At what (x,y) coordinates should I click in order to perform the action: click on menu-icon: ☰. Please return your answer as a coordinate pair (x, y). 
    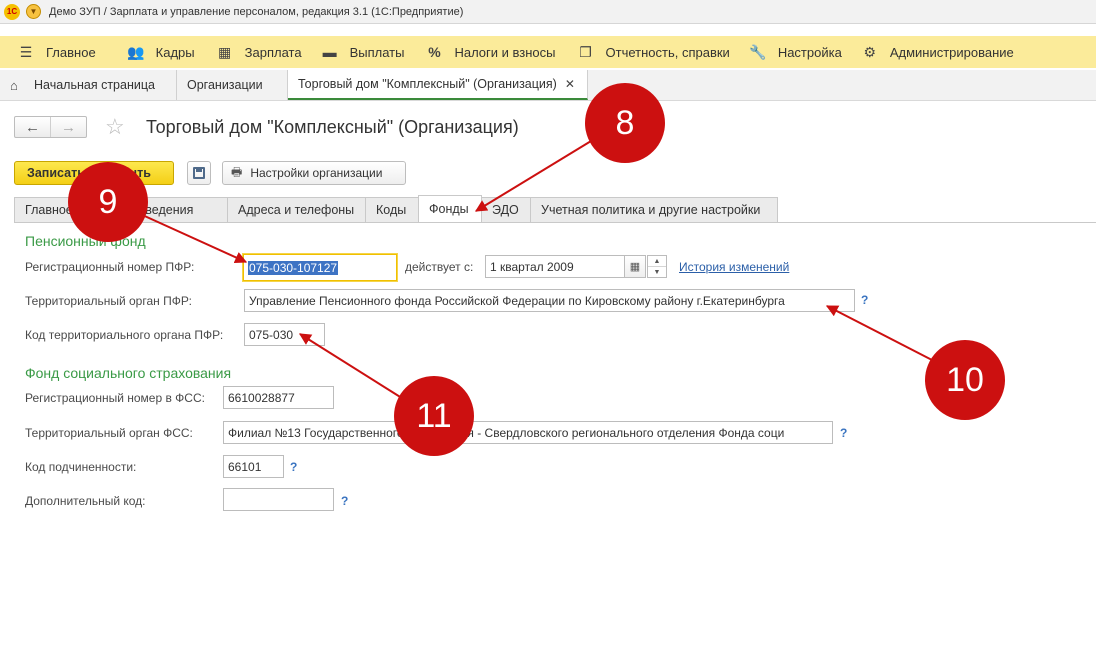
    Looking at the image, I should click on (26, 51).